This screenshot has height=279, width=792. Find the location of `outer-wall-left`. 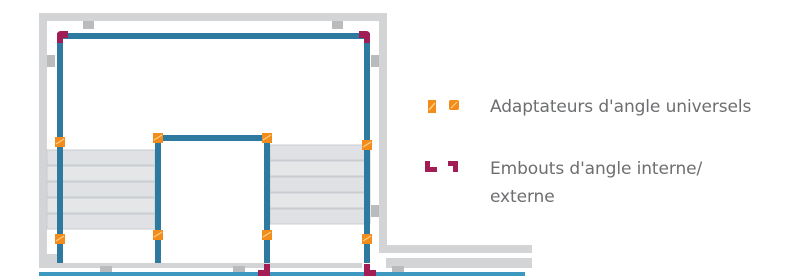

outer-wall-left is located at coordinates (43, 140).